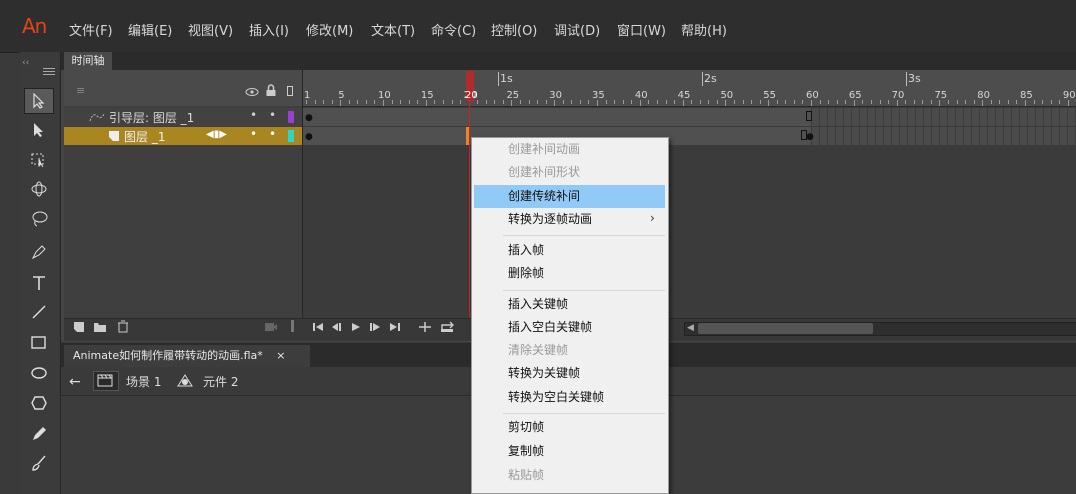 The width and height of the screenshot is (1076, 494). I want to click on rectangle-tool, so click(39, 343).